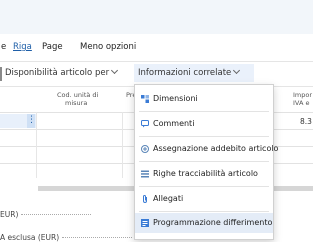  What do you see at coordinates (306, 121) in the screenshot?
I see `table-cell-amount: 8.3` at bounding box center [306, 121].